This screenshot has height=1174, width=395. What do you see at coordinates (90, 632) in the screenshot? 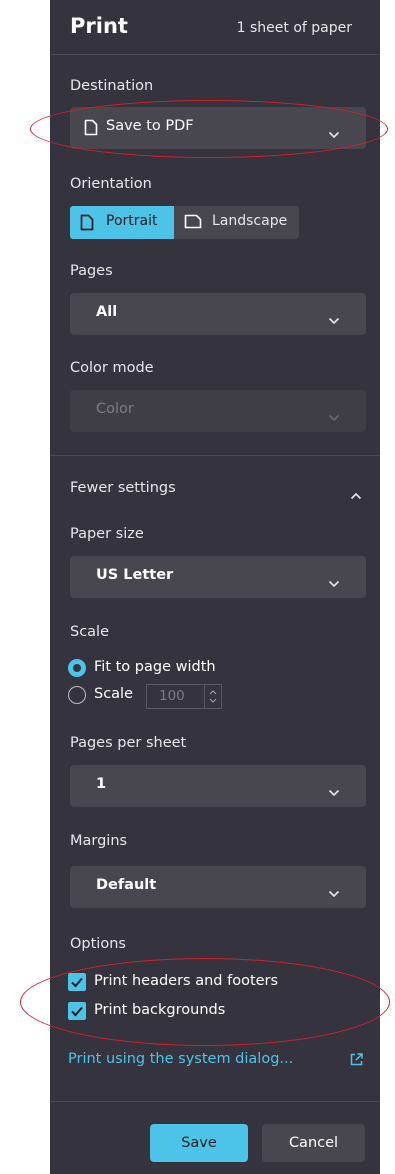
I see `scale-label: Scale` at bounding box center [90, 632].